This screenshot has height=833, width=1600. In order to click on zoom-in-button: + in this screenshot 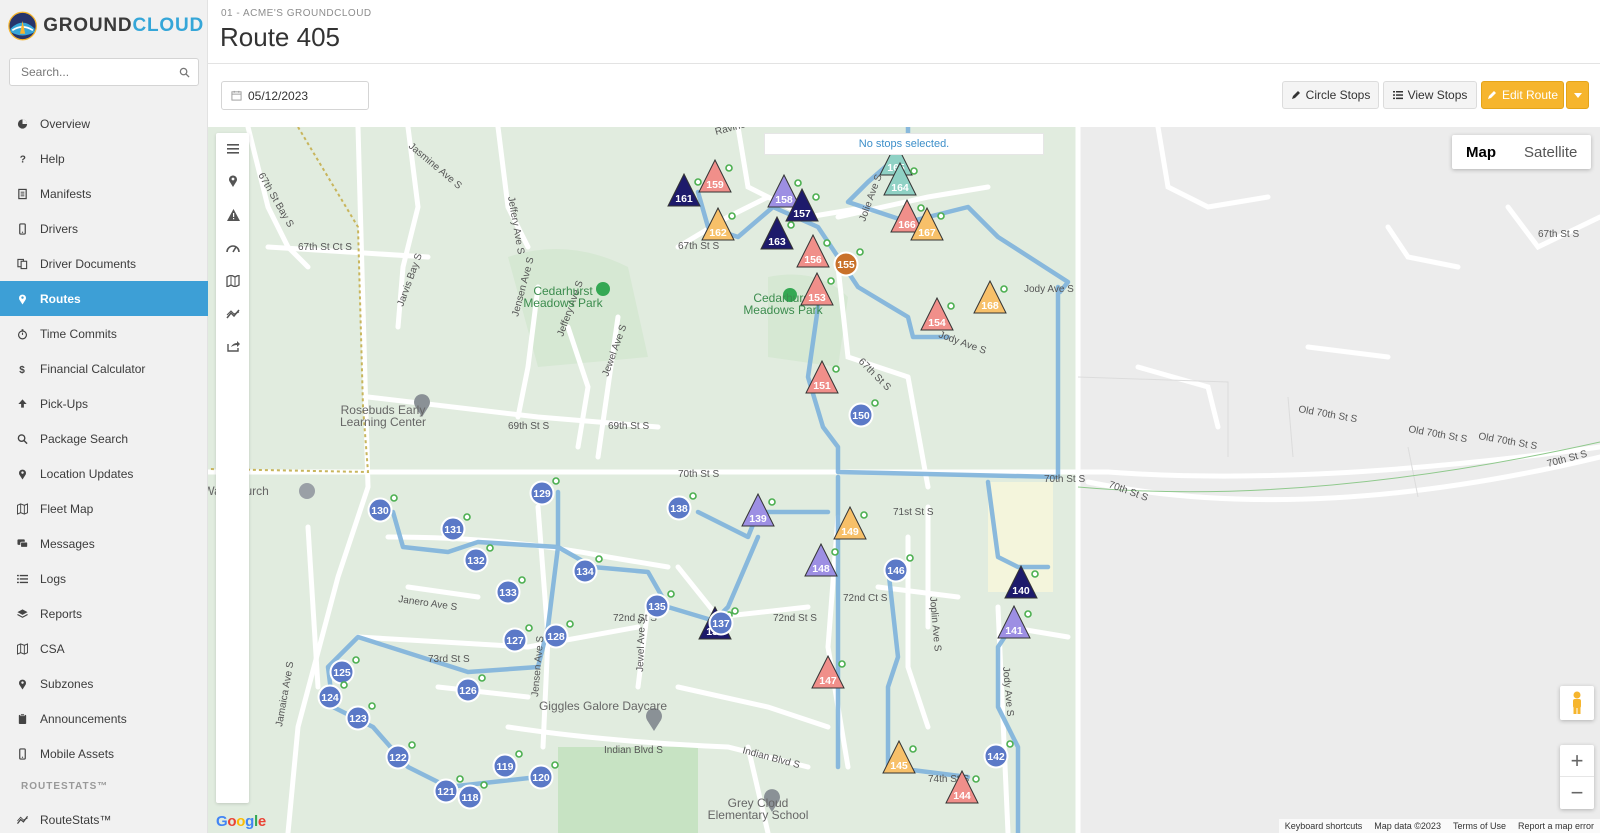, I will do `click(1577, 761)`.